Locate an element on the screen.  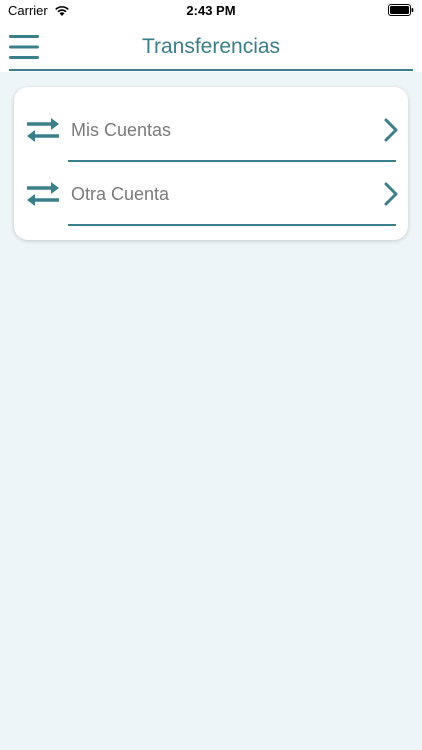
status-bar: Carrier 2:43 PM is located at coordinates (211, 11).